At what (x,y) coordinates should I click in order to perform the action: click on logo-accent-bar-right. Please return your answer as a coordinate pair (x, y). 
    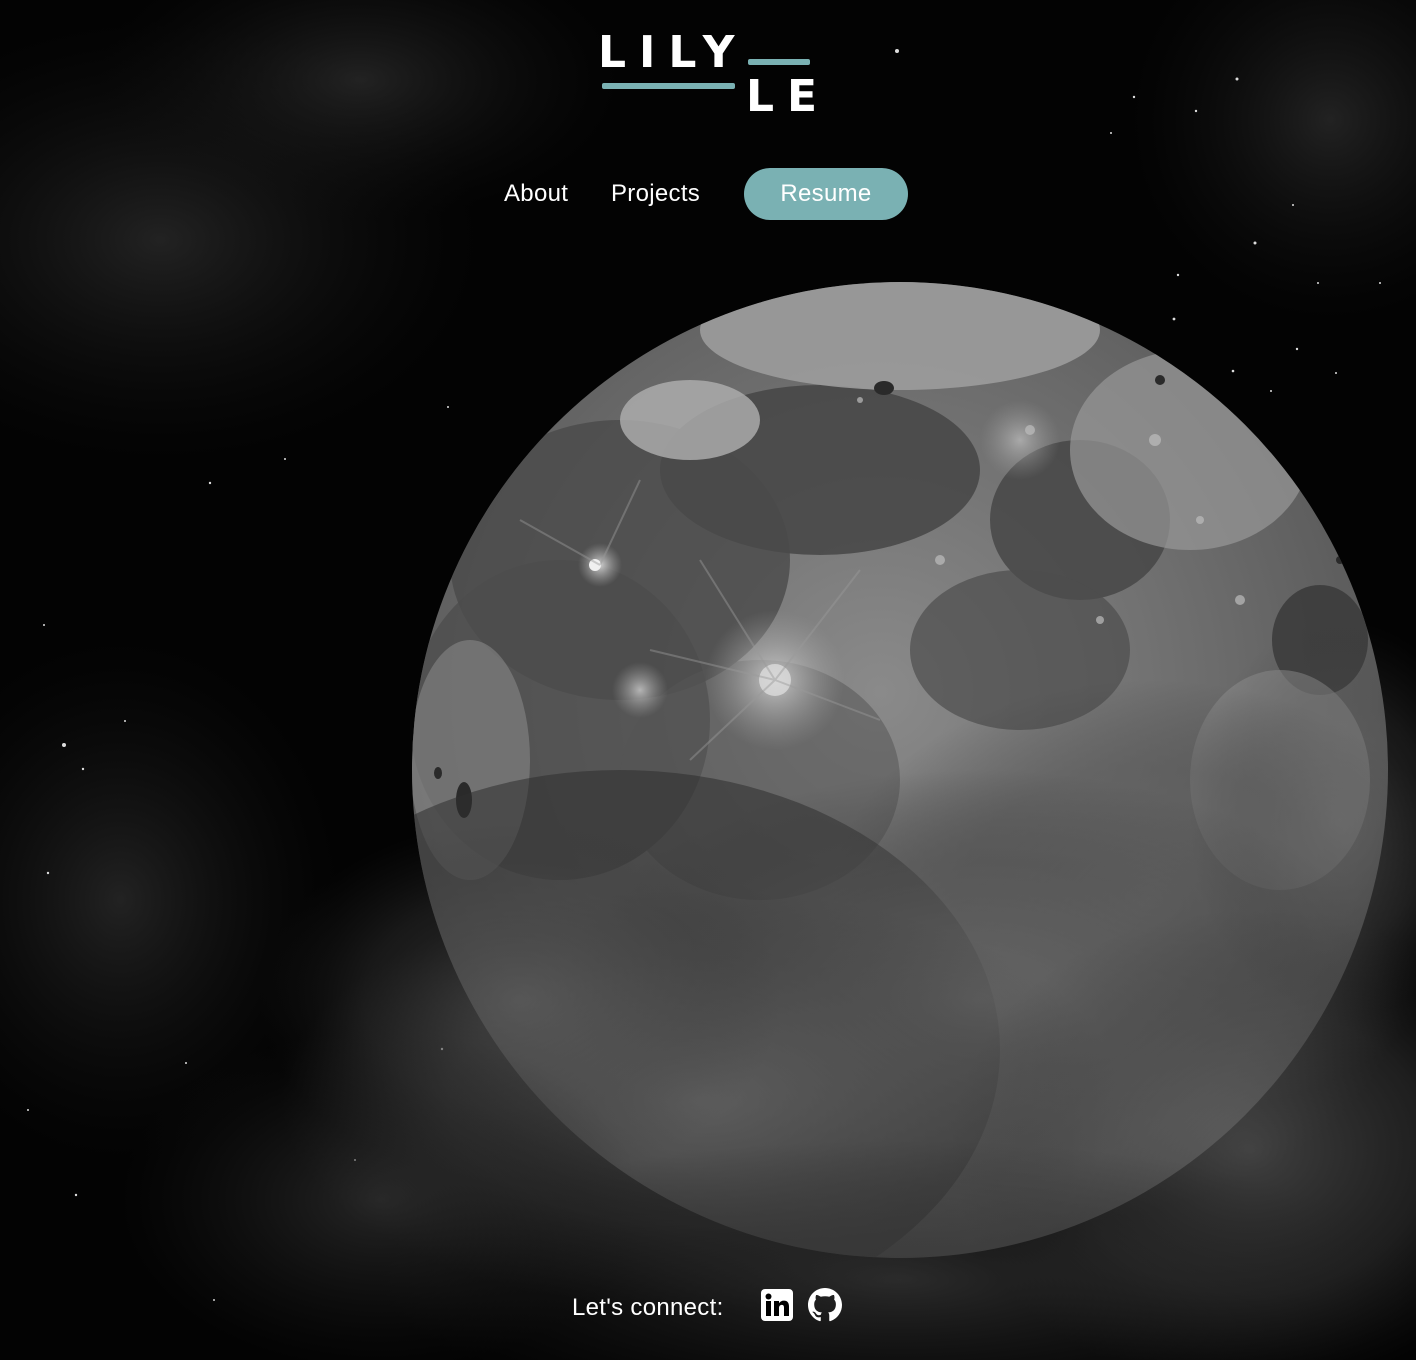
    Looking at the image, I should click on (779, 62).